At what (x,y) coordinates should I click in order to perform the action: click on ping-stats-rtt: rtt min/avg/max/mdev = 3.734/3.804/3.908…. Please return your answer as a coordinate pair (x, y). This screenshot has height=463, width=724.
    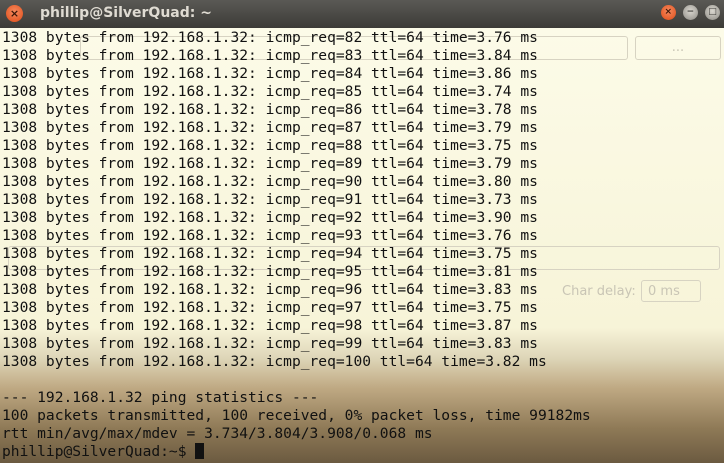
    Looking at the image, I should click on (217, 433).